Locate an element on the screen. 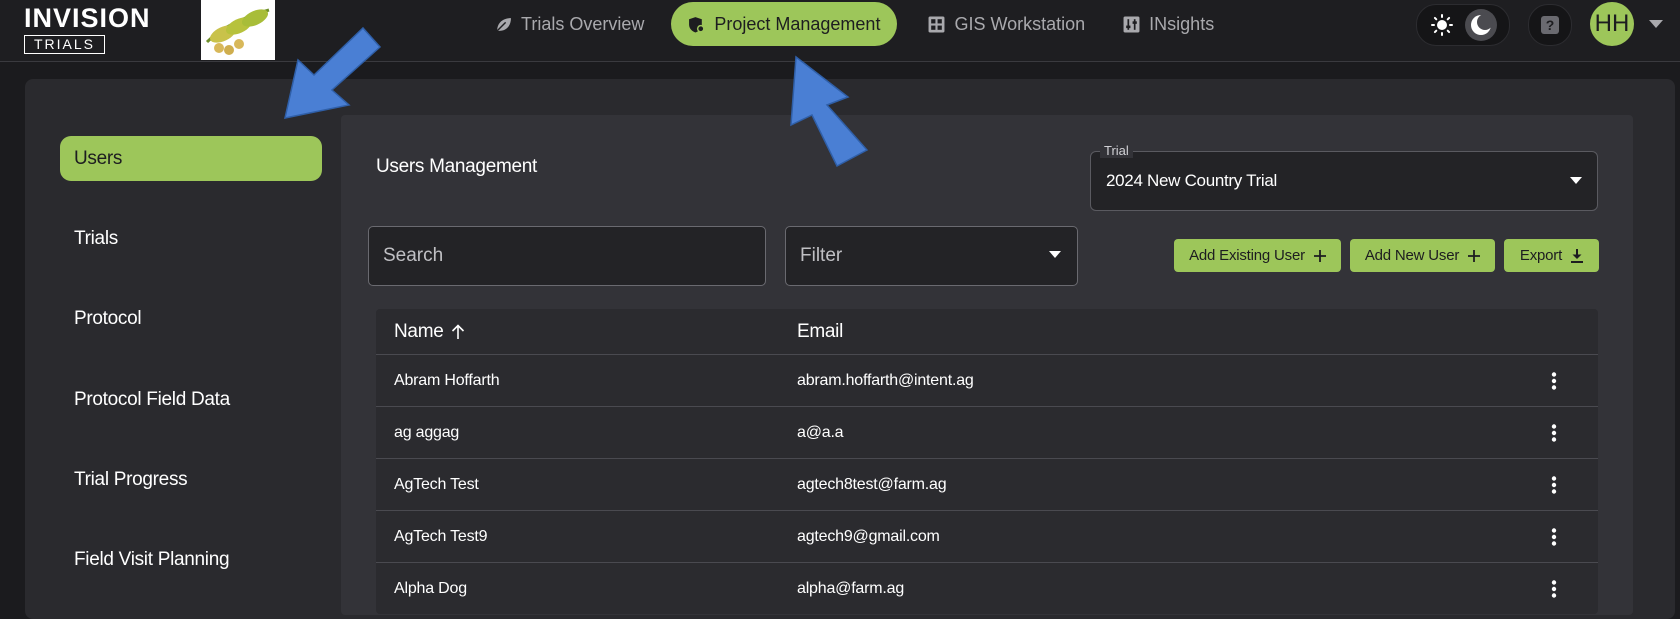 This screenshot has width=1680, height=619. annotation-arrow-sidebar is located at coordinates (333, 72).